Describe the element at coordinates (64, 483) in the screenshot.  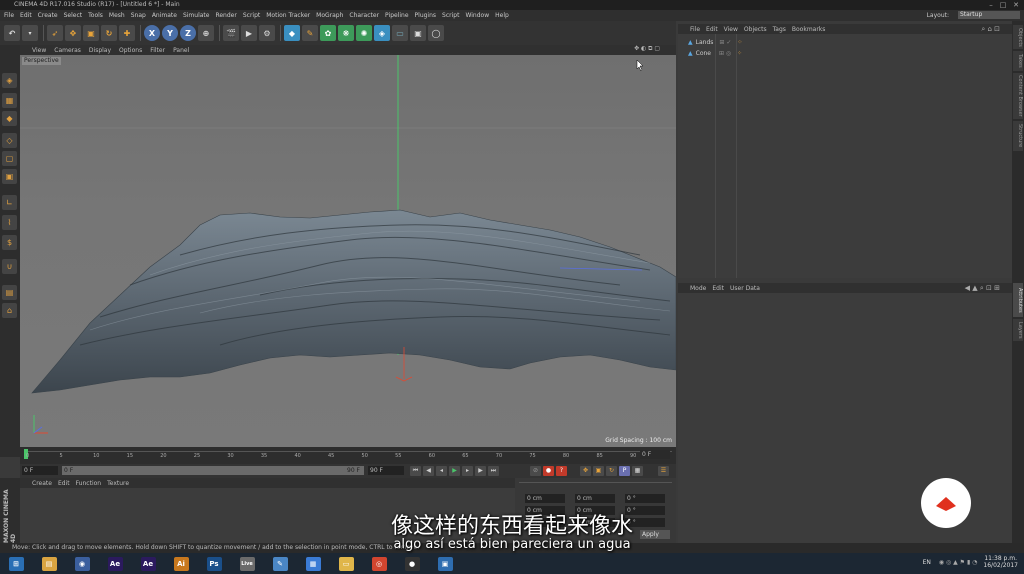
I see `material-menu-edit: Edit` at that location.